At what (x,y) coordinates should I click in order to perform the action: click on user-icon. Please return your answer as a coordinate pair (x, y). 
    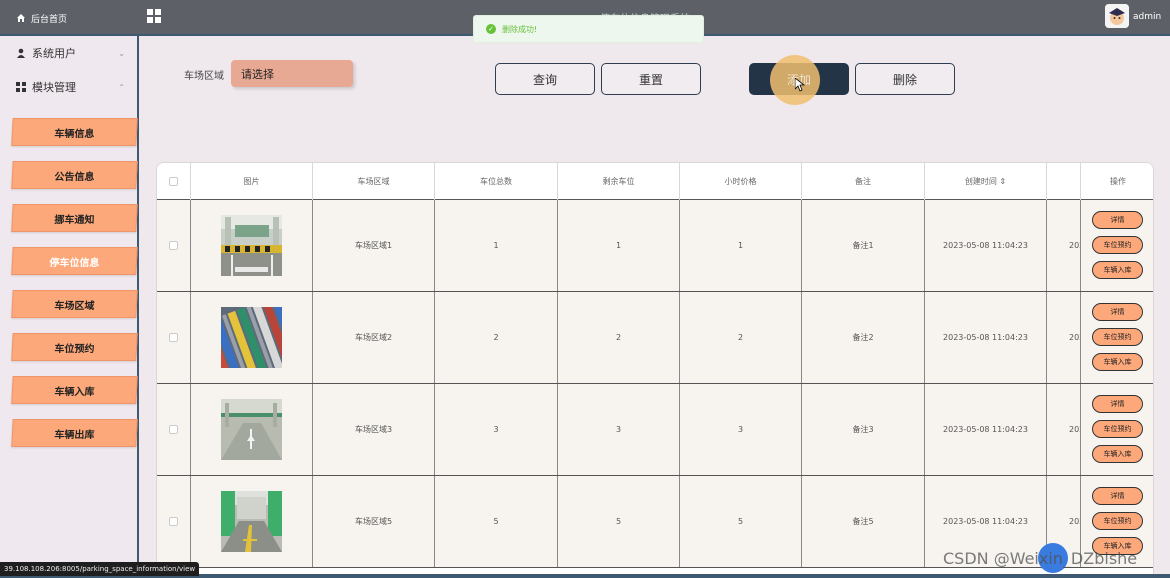
    Looking at the image, I should click on (21, 53).